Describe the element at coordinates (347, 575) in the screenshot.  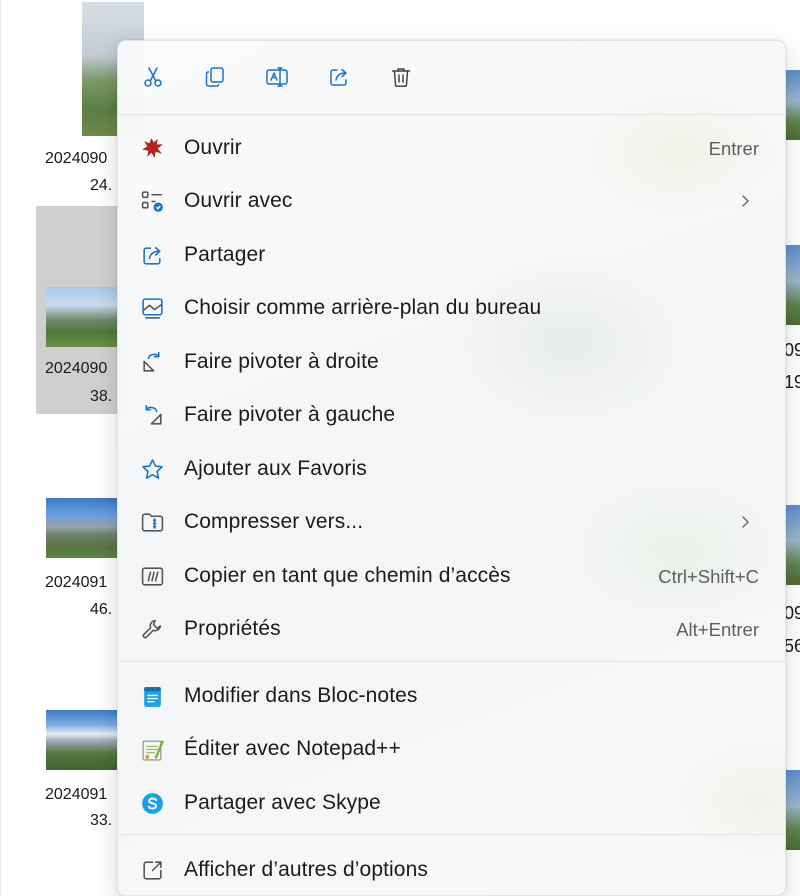
I see `menu-item-label: Copier en tant que chemin d’accès` at that location.